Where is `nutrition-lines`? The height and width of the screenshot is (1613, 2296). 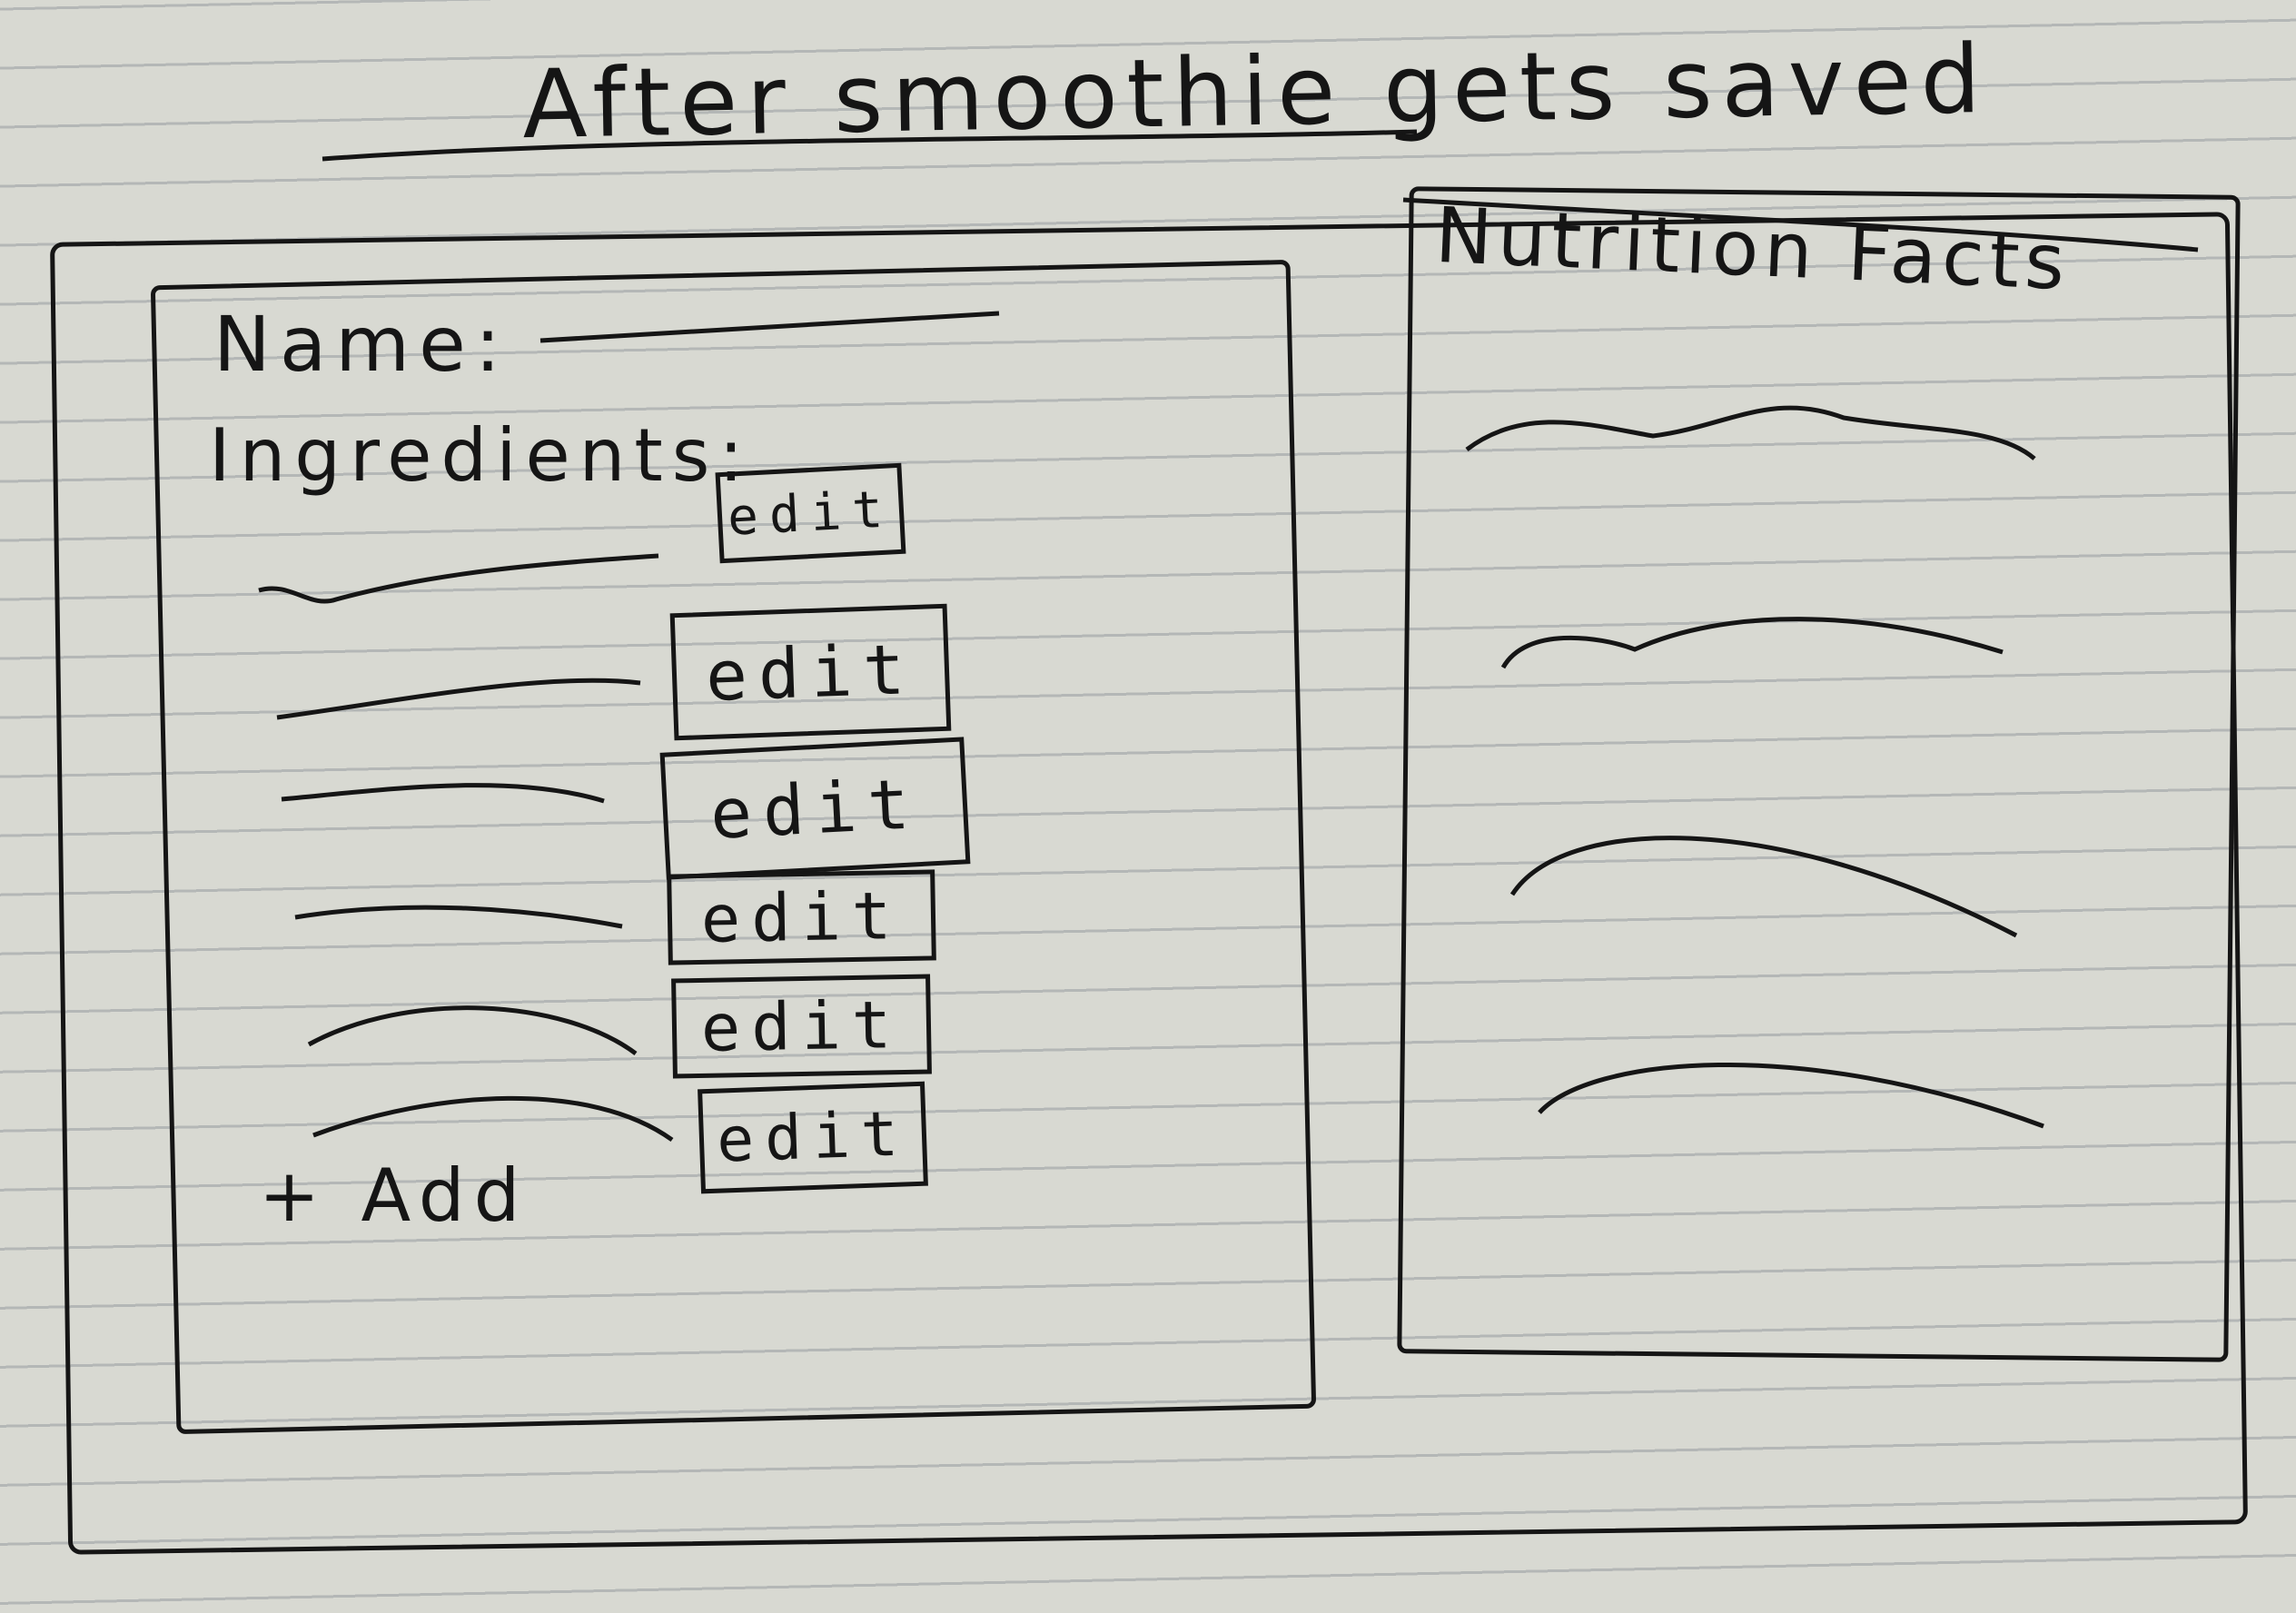 nutrition-lines is located at coordinates (1754, 767).